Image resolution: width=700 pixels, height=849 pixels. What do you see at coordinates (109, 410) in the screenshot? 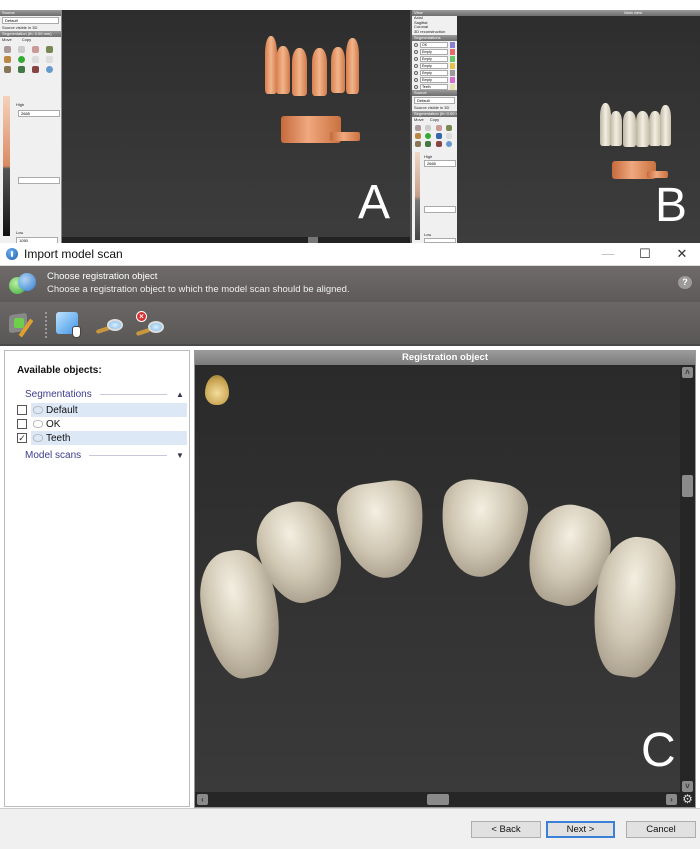
I see `object-label-container: Default` at bounding box center [109, 410].